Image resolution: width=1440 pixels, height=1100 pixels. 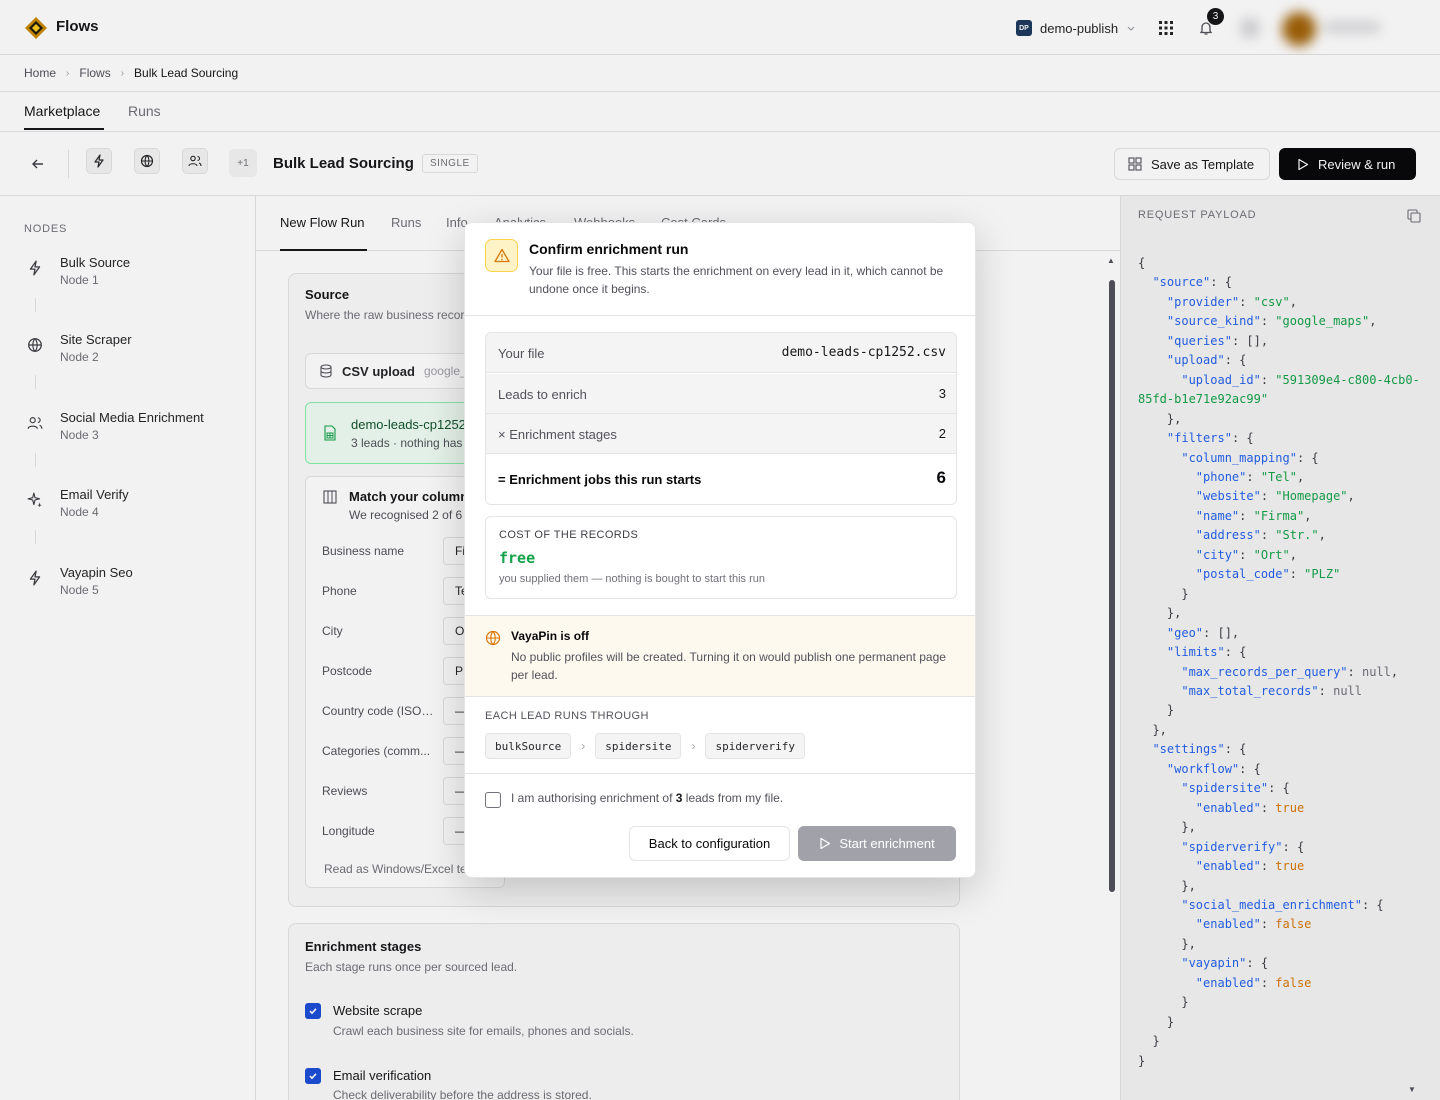 I want to click on row-label: Your file, so click(x=521, y=353).